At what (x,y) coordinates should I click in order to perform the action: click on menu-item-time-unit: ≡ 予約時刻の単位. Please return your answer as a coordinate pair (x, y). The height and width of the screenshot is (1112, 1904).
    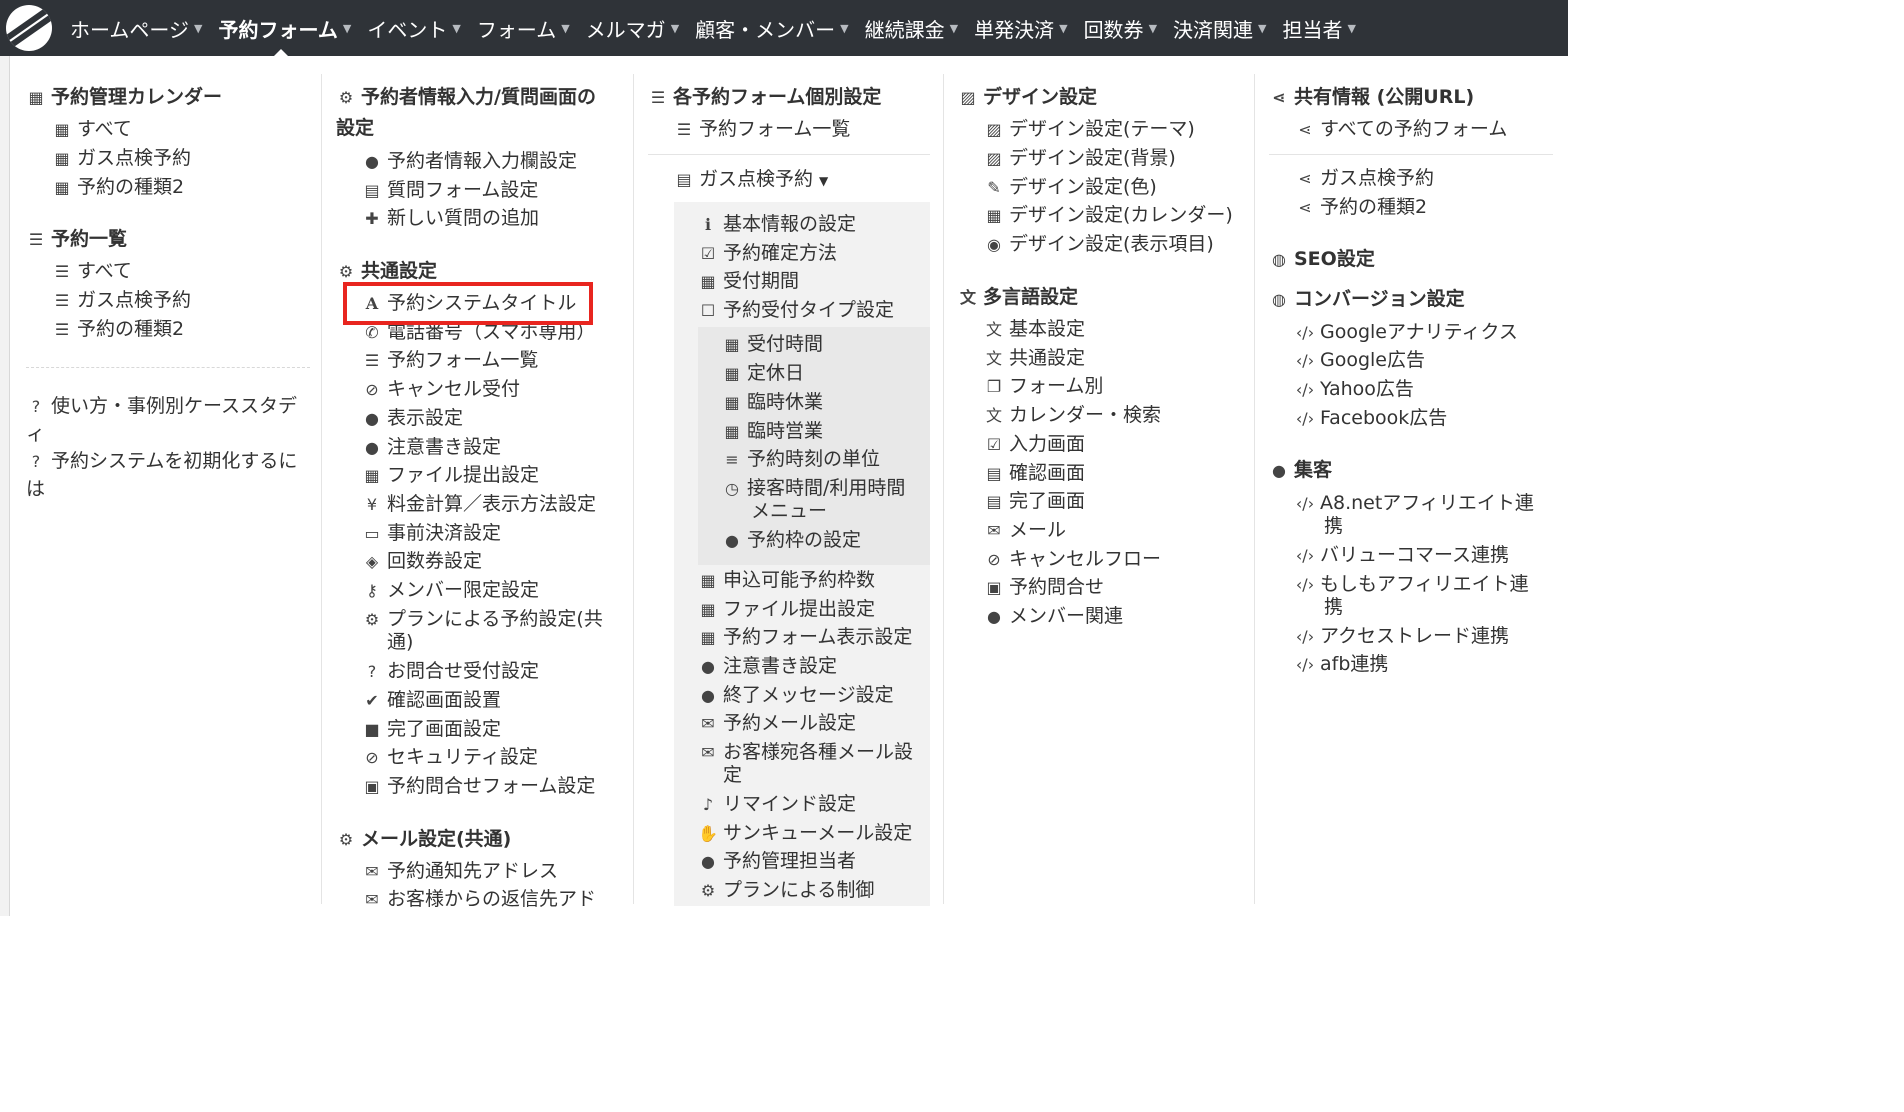
    Looking at the image, I should click on (801, 459).